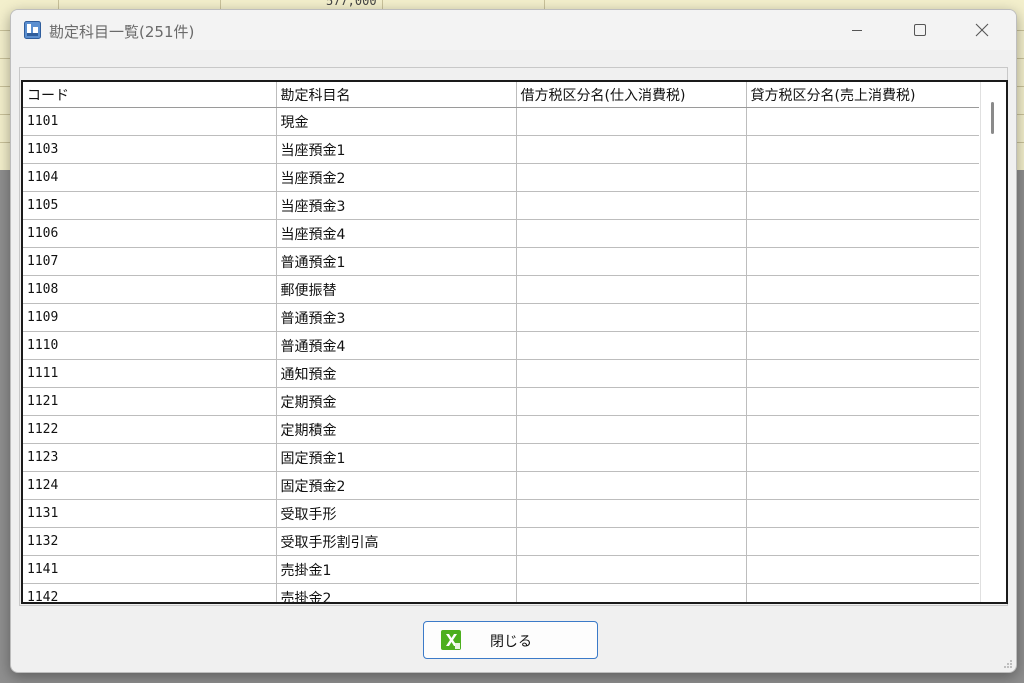 The width and height of the screenshot is (1024, 683). Describe the element at coordinates (150, 261) in the screenshot. I see `cell-code: 1107` at that location.